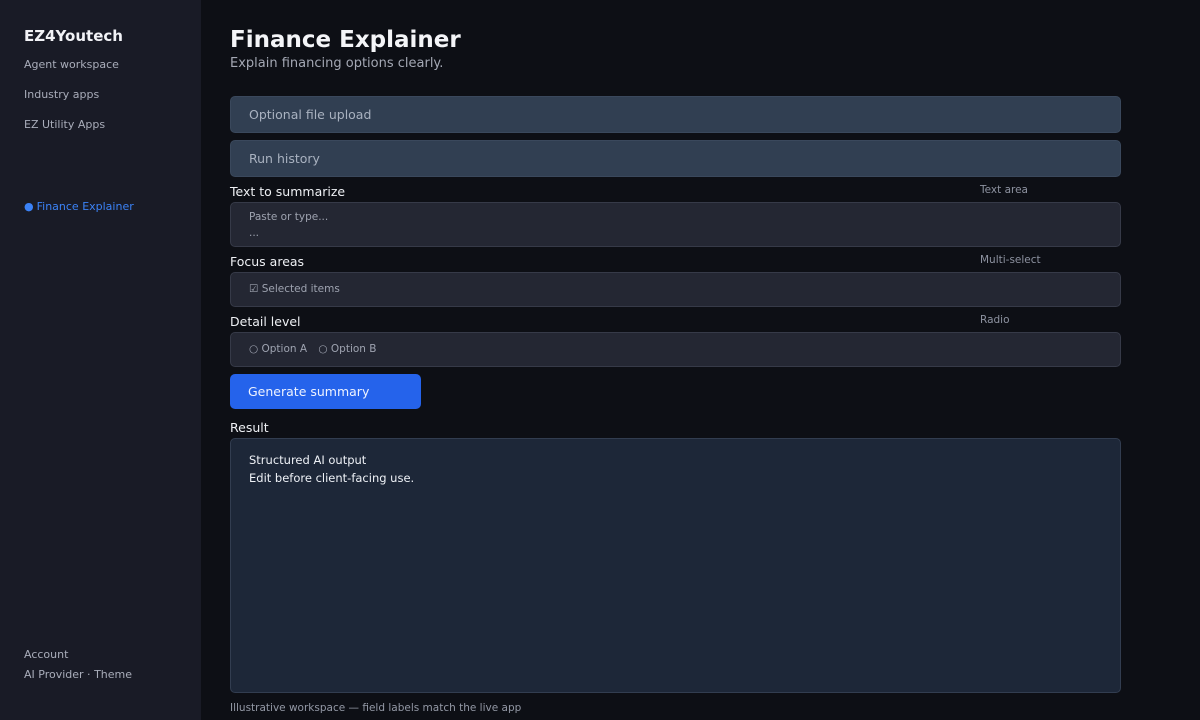  Describe the element at coordinates (294, 289) in the screenshot. I see `multiselect-value: ☑ Selected items` at that location.